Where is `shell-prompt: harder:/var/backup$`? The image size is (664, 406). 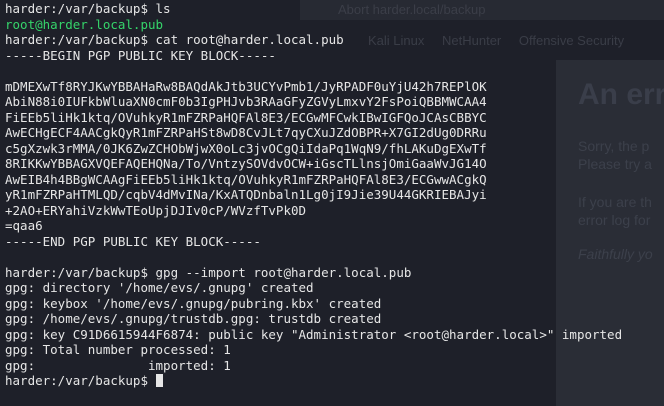
shell-prompt: harder:/var/backup$ is located at coordinates (80, 380).